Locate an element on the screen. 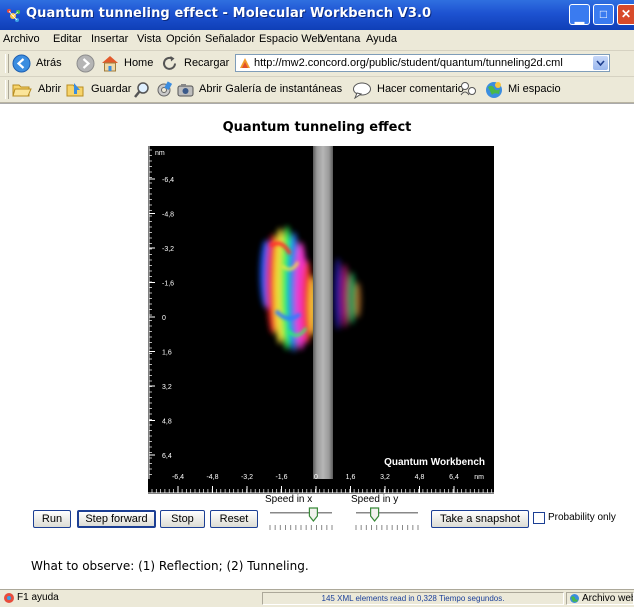 The width and height of the screenshot is (634, 607). speed-x-slider is located at coordinates (301, 519).